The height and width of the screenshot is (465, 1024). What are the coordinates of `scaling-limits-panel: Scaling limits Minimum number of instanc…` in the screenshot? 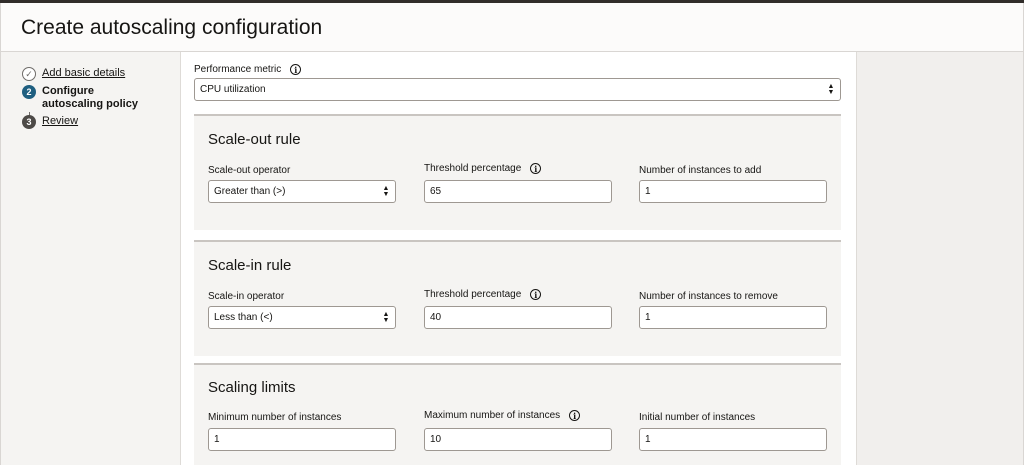 It's located at (517, 414).